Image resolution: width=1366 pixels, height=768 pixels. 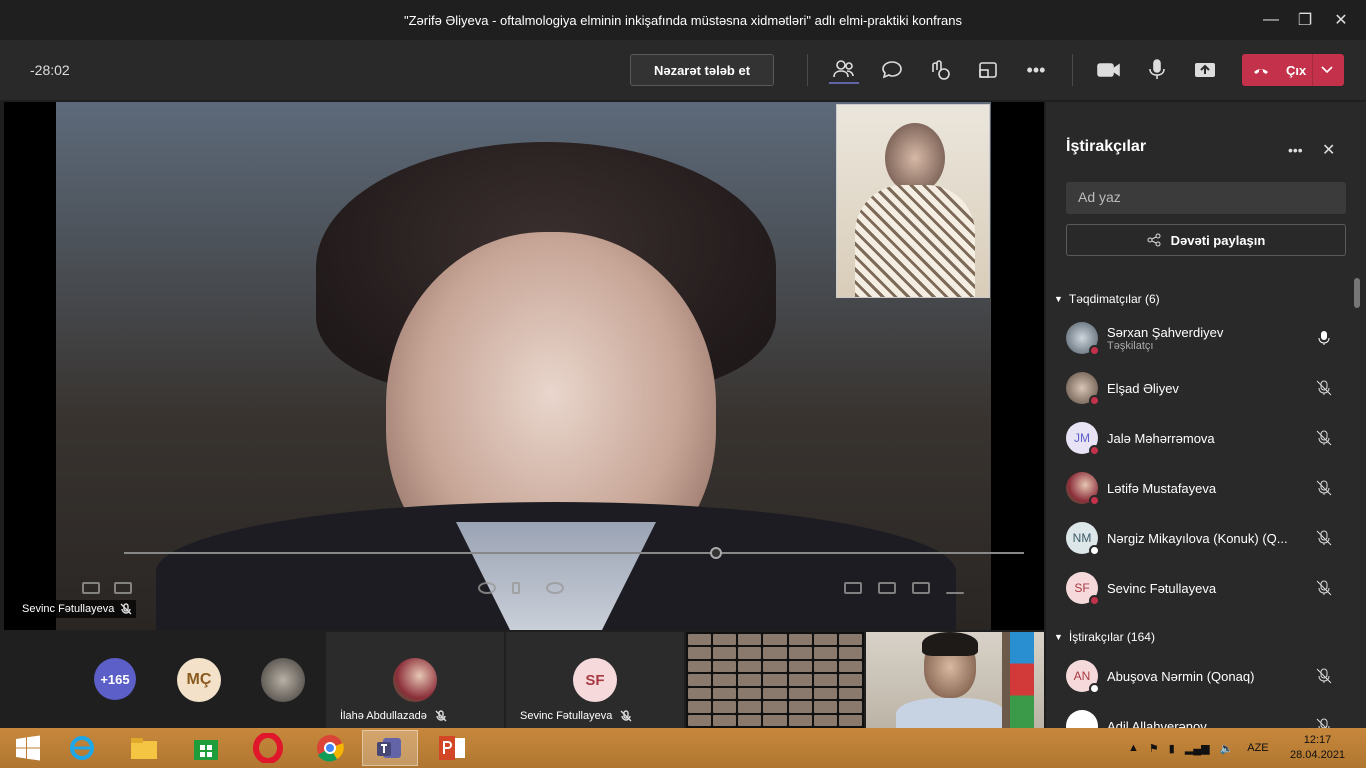 I want to click on video-edit-icon, so click(x=853, y=588).